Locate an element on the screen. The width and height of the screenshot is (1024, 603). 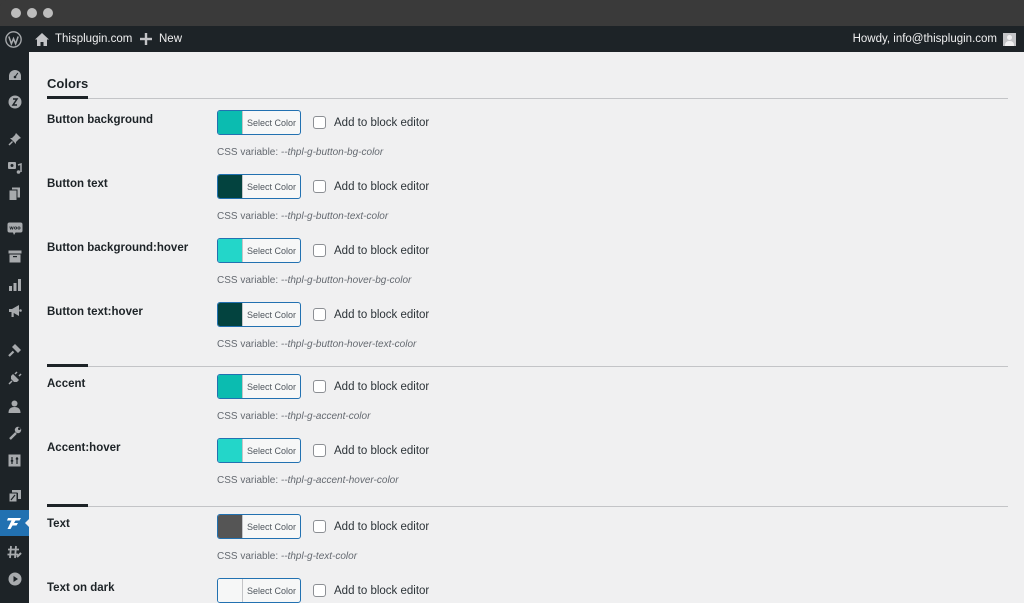
sidebar-item-products is located at coordinates (14, 256).